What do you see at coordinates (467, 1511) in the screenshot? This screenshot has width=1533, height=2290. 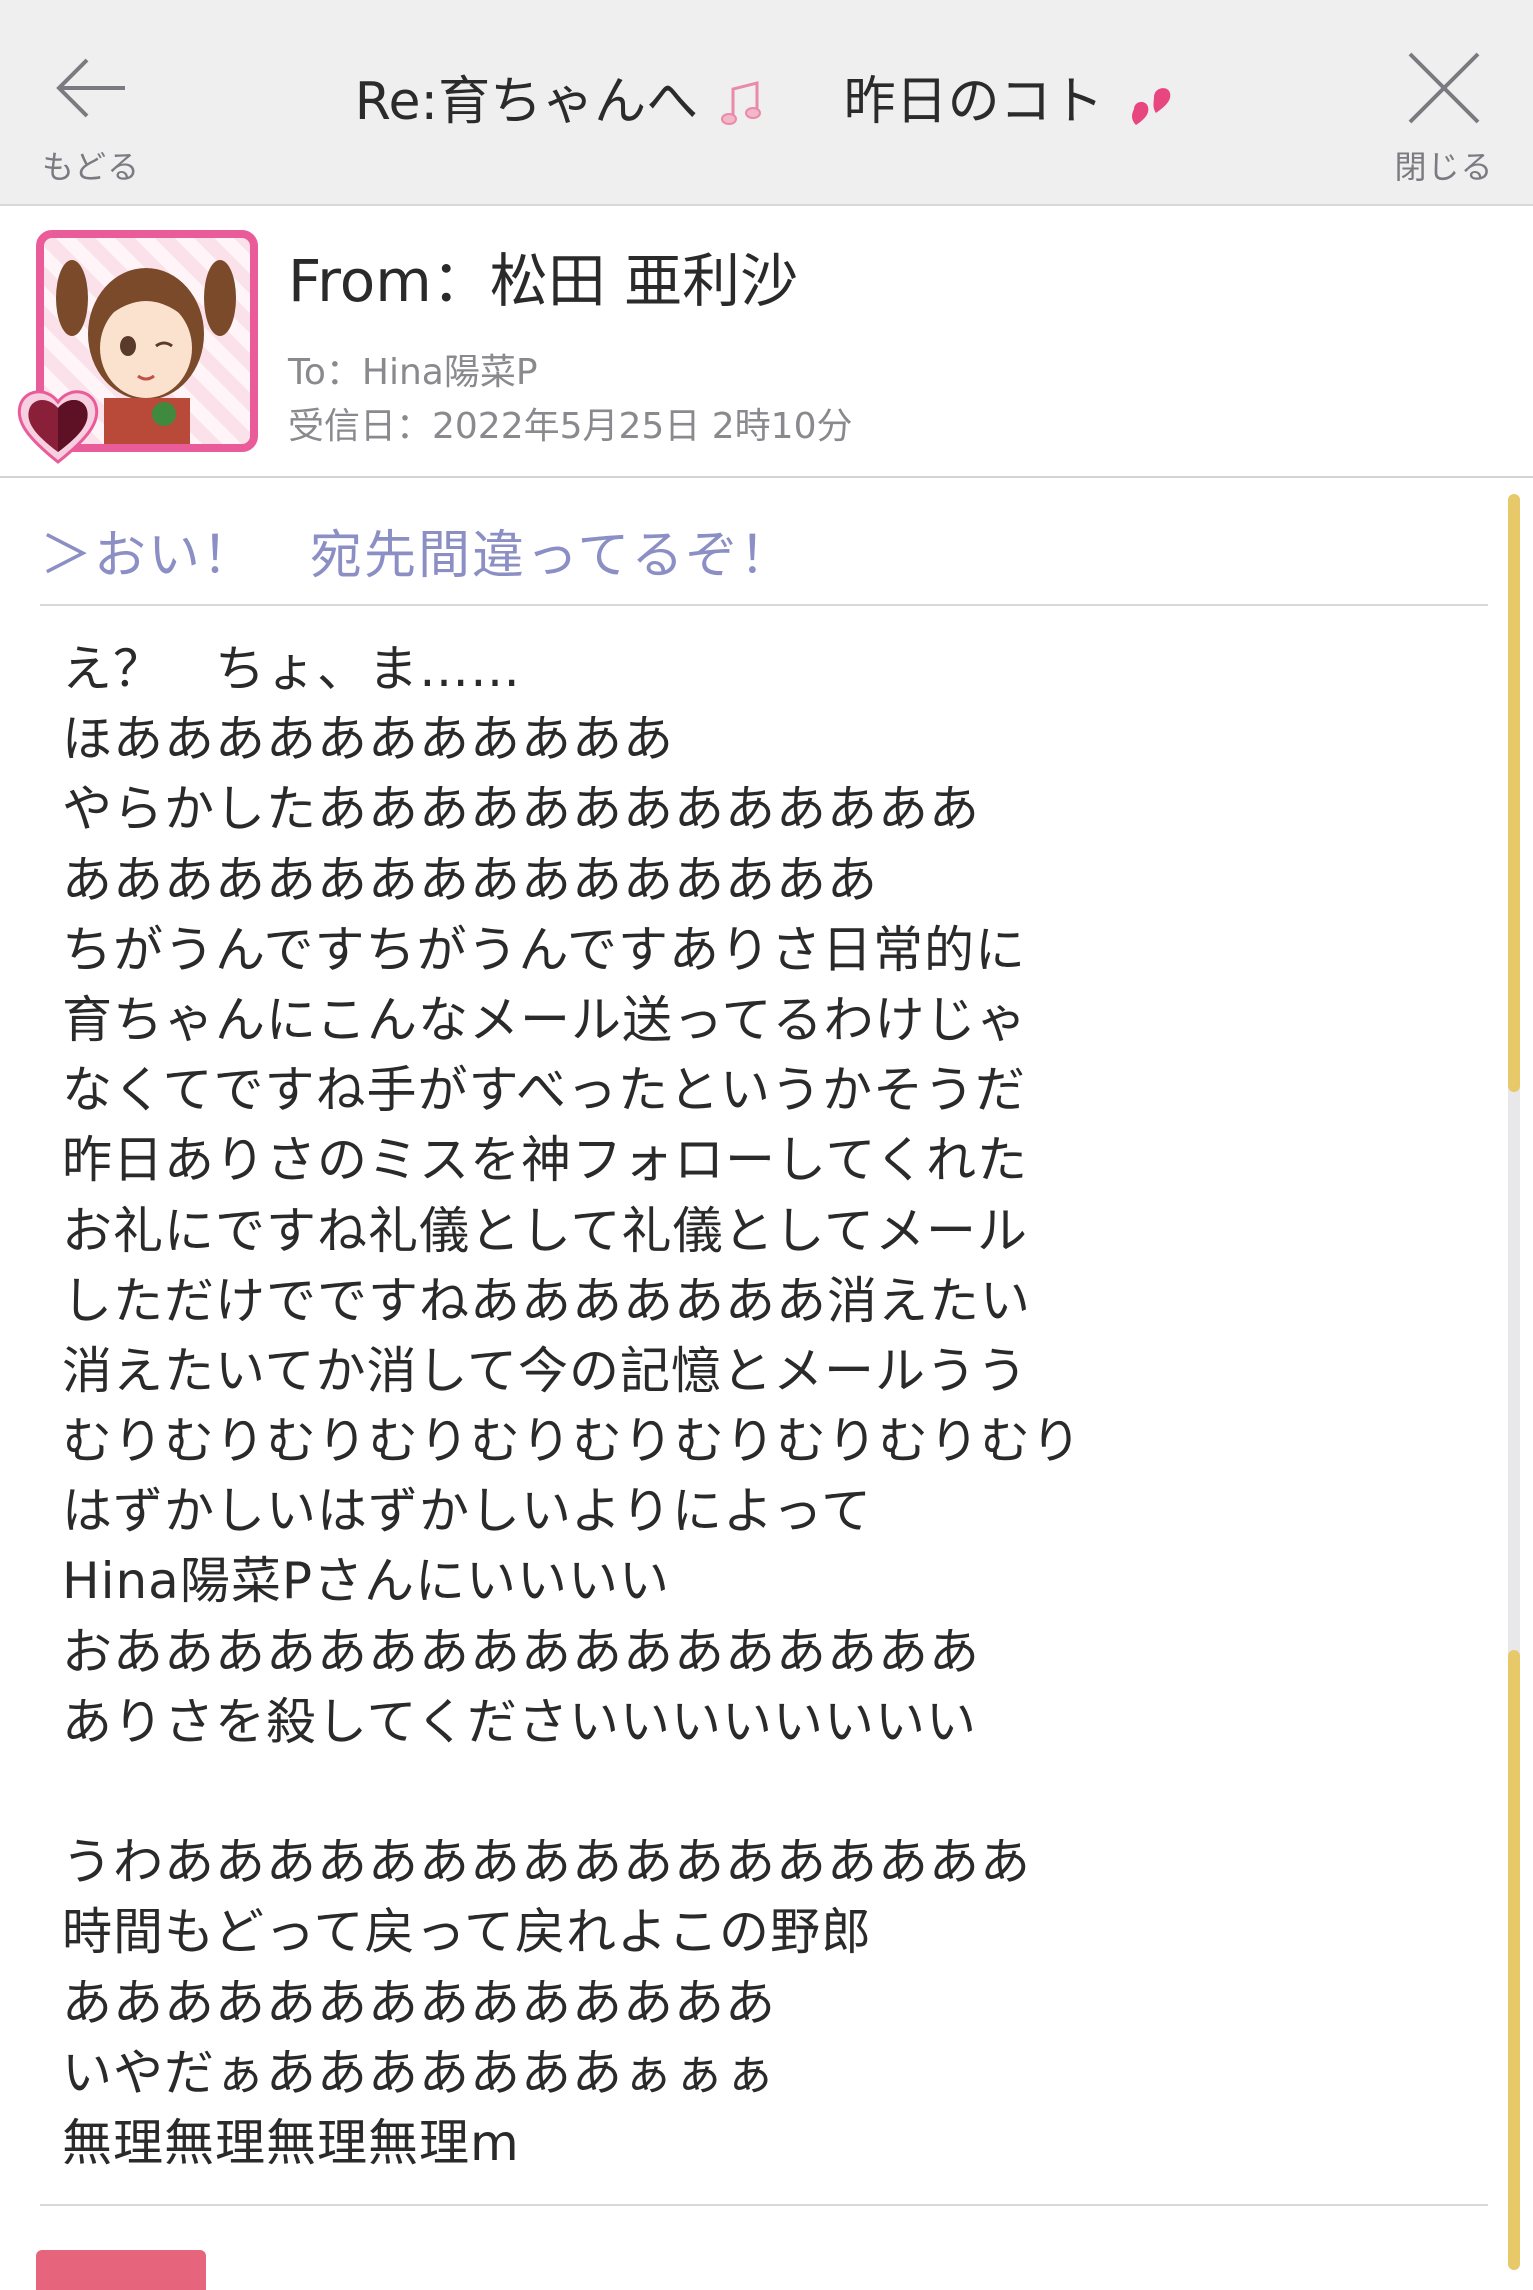 I see `message-line: はずかしいはずかしいよりによって` at bounding box center [467, 1511].